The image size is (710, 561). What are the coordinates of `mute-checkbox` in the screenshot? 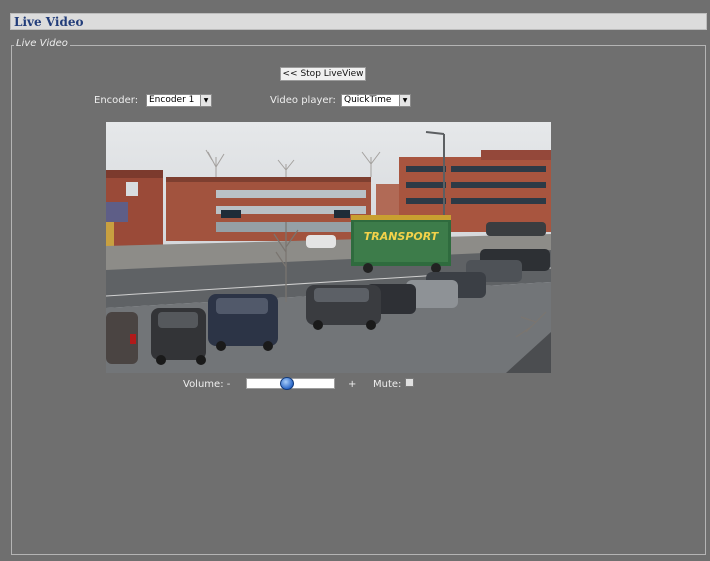 It's located at (409, 382).